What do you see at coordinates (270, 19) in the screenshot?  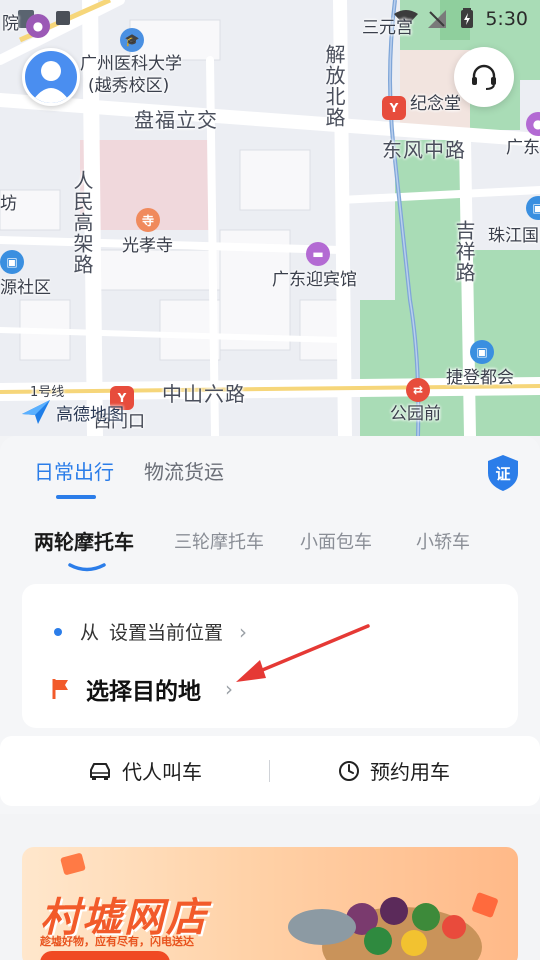 I see `status-bar: 5:30` at bounding box center [270, 19].